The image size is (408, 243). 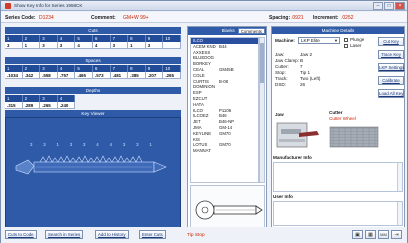 I want to click on depths-index: 2, so click(x=31, y=98).